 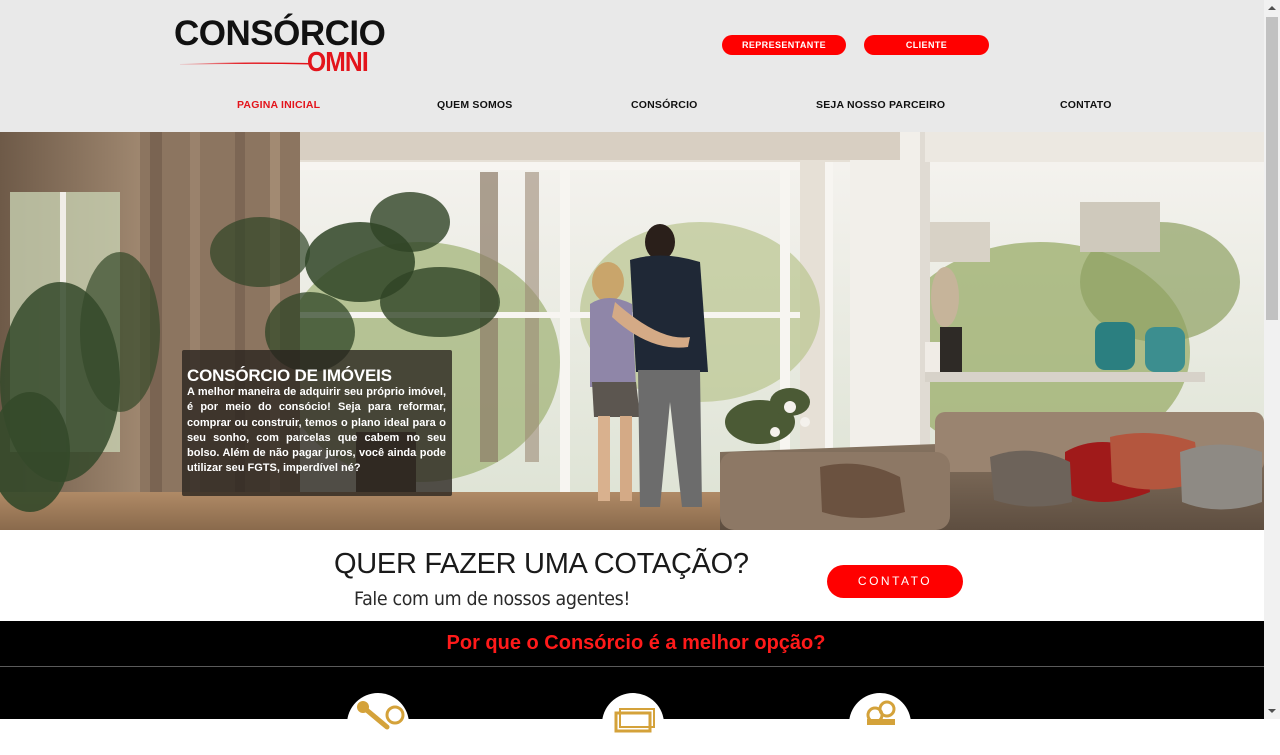 What do you see at coordinates (338, 61) in the screenshot?
I see `logo-wordmark-bottom: OMNI` at bounding box center [338, 61].